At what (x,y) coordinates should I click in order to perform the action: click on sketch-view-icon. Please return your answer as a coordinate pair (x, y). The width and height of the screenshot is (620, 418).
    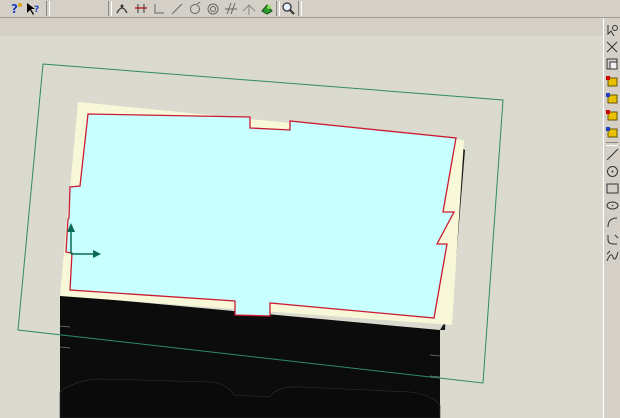
    Looking at the image, I should click on (612, 47).